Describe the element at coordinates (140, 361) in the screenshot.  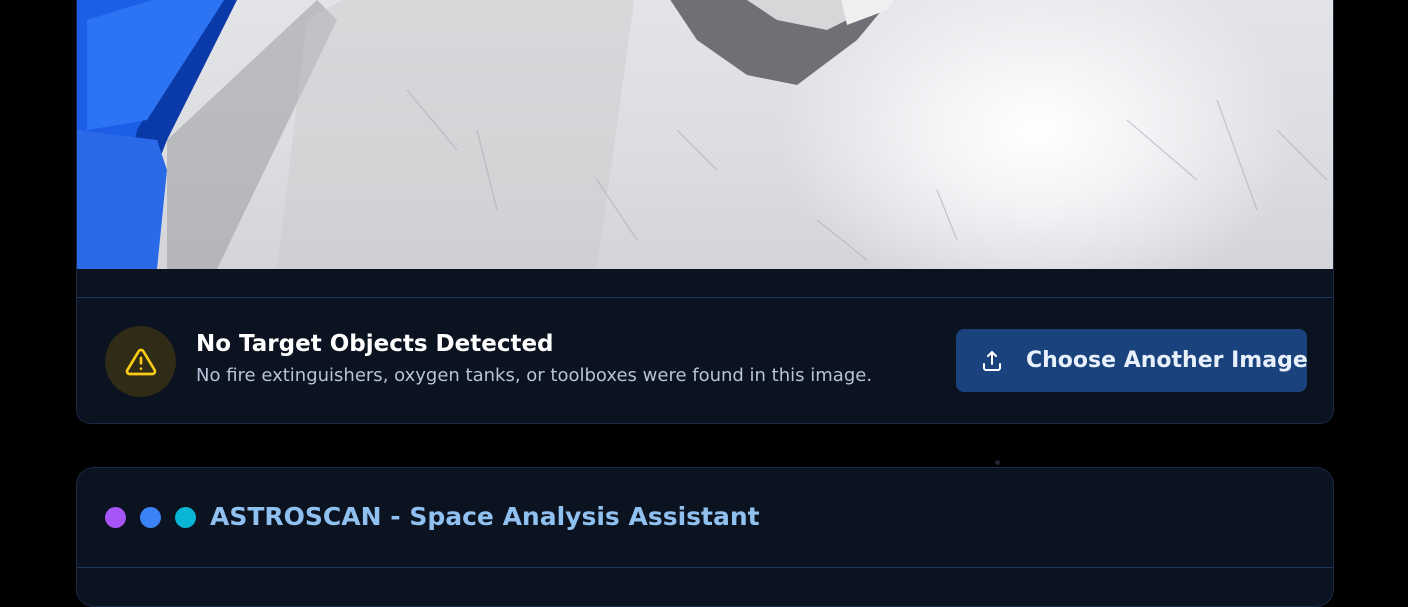
I see `warning-triangle-icon` at that location.